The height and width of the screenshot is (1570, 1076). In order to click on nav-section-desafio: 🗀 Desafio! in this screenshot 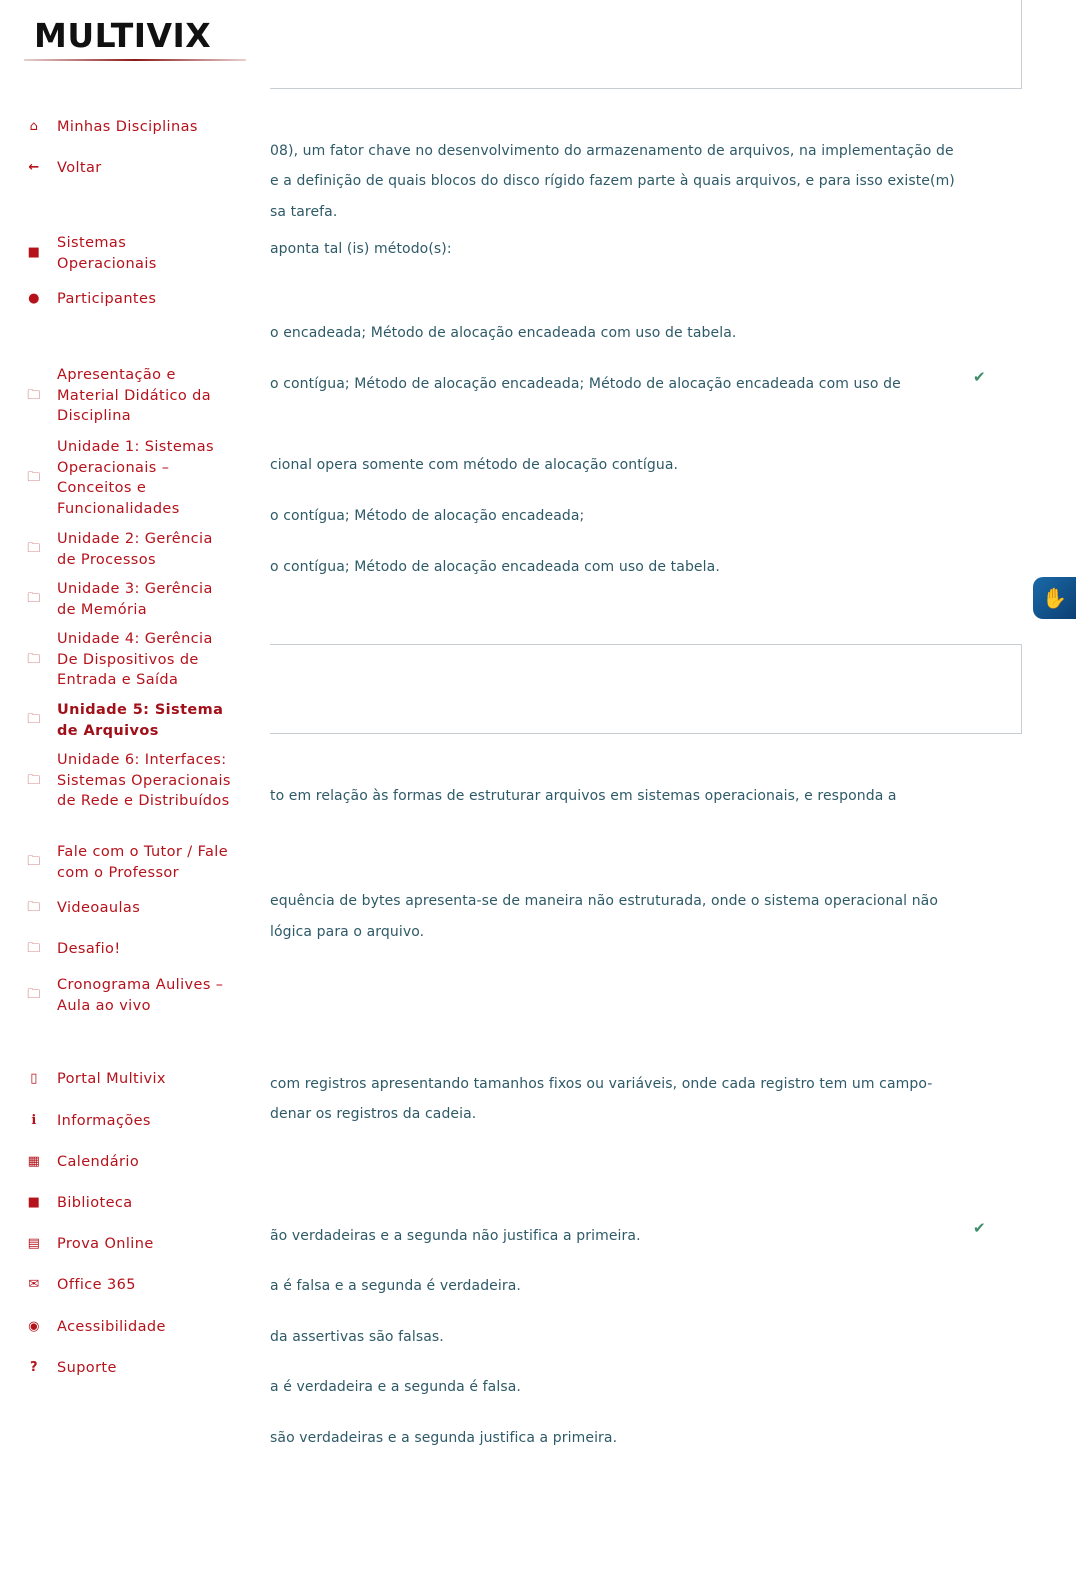, I will do `click(134, 949)`.